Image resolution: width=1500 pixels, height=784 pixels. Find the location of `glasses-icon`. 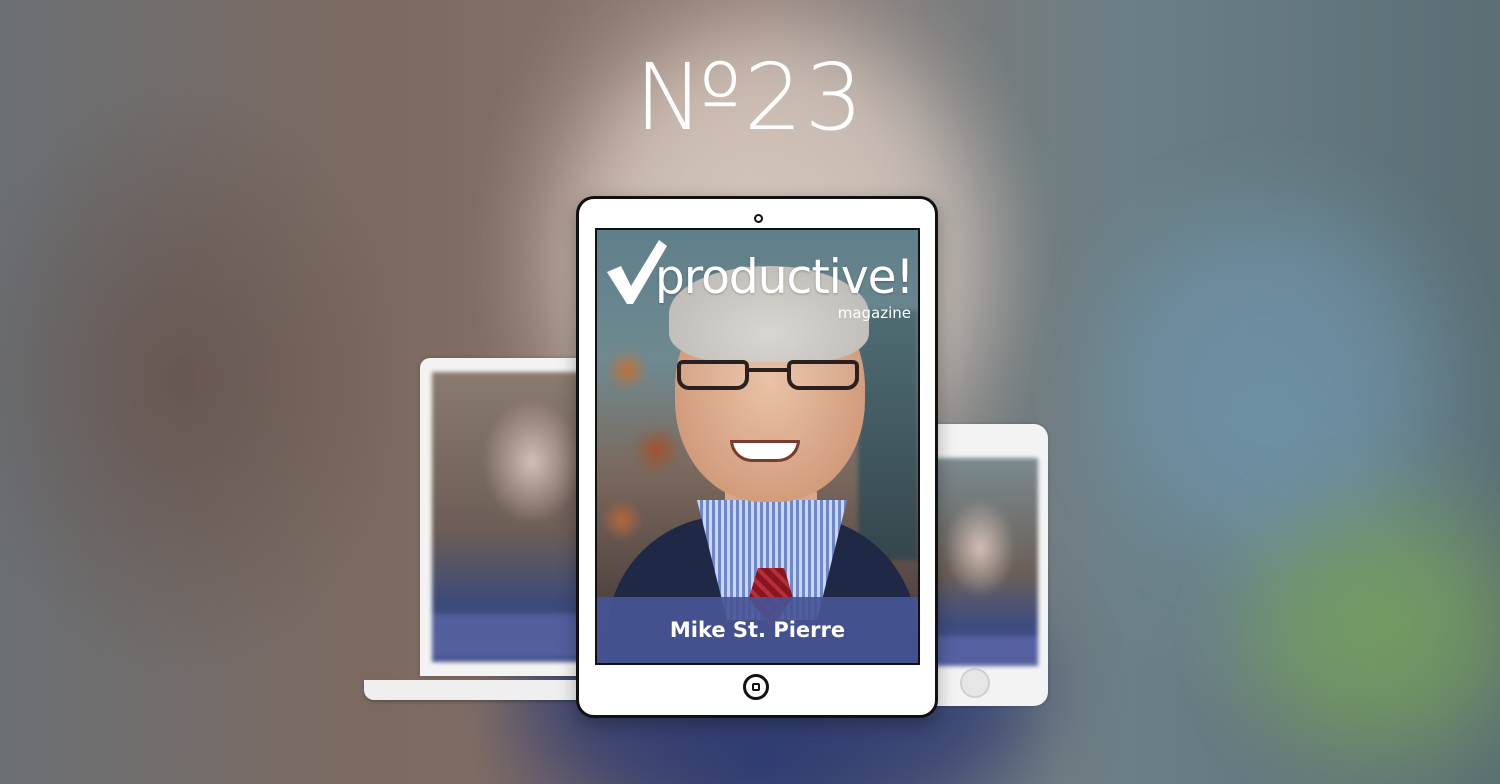

glasses-icon is located at coordinates (768, 378).